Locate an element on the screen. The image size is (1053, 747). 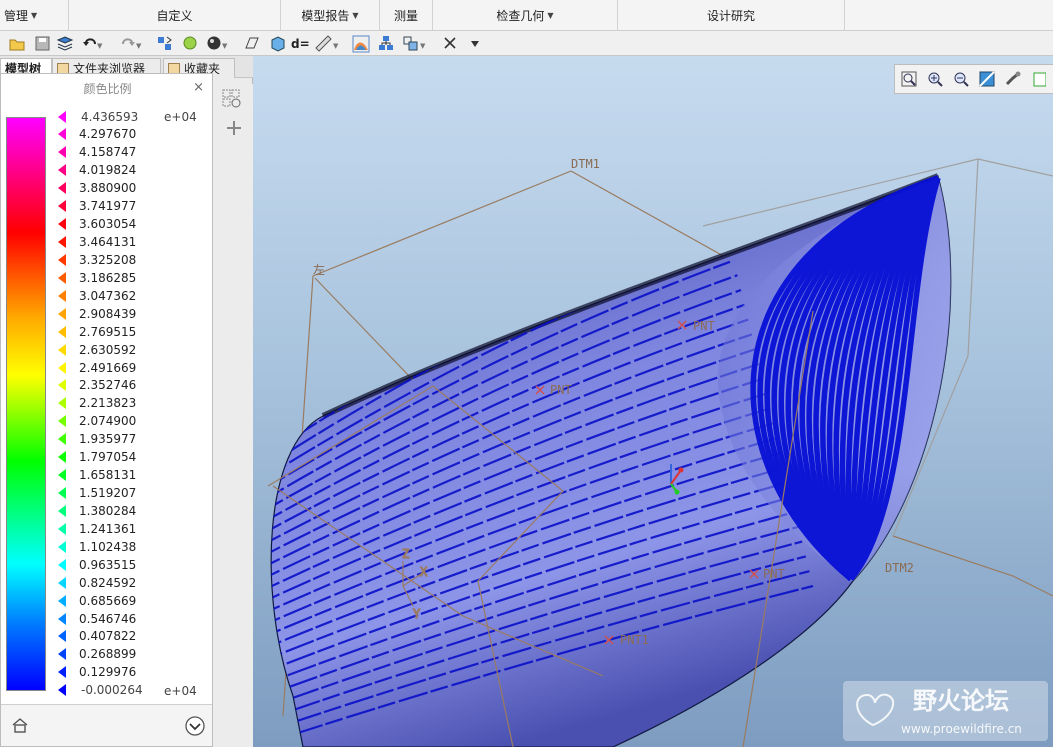
scale-value: 2.491669 is located at coordinates (108, 367).